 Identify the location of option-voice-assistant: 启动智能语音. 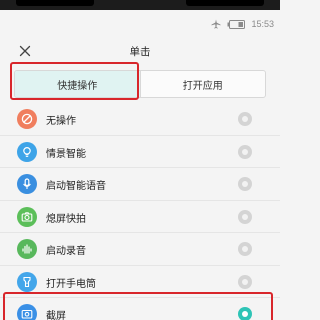
(140, 184).